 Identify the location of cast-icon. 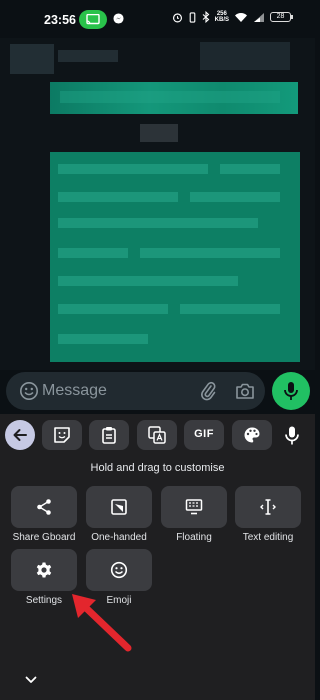
(93, 19).